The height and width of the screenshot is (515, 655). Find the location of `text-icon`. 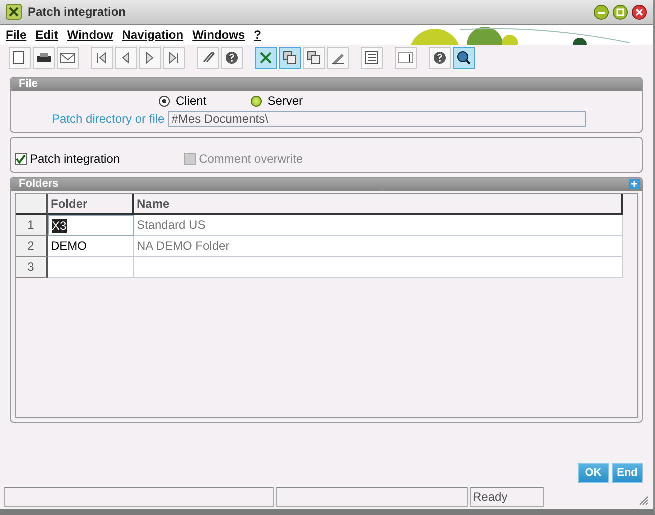

text-icon is located at coordinates (406, 58).